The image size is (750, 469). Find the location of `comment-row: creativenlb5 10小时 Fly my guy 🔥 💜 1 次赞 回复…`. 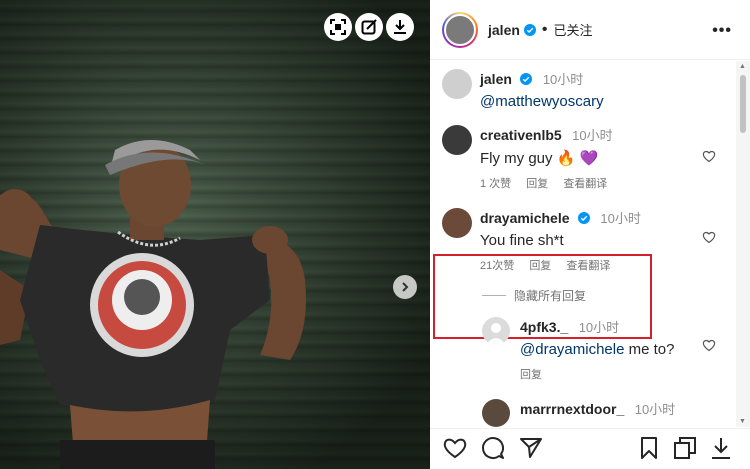

comment-row: creativenlb5 10小时 Fly my guy 🔥 💜 1 次赞 回复… is located at coordinates (530, 158).